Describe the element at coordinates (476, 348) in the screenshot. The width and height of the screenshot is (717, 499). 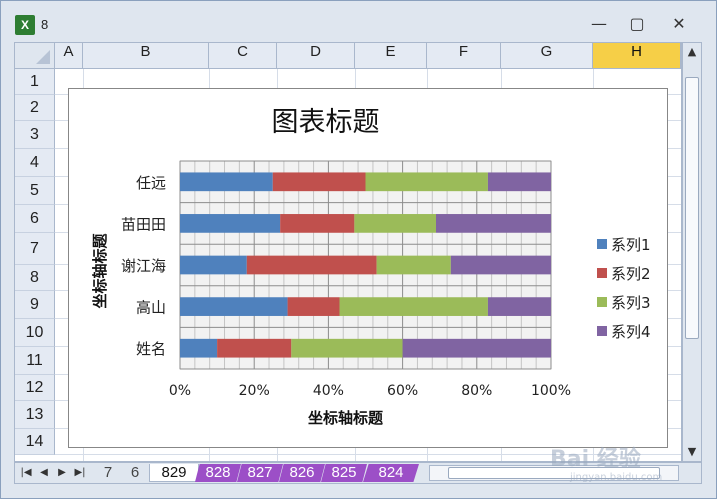
I see `bar-系列4-姓名` at that location.